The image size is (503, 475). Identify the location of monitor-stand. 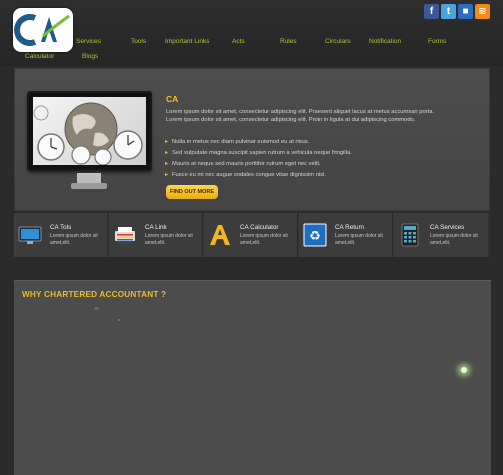
(89, 178).